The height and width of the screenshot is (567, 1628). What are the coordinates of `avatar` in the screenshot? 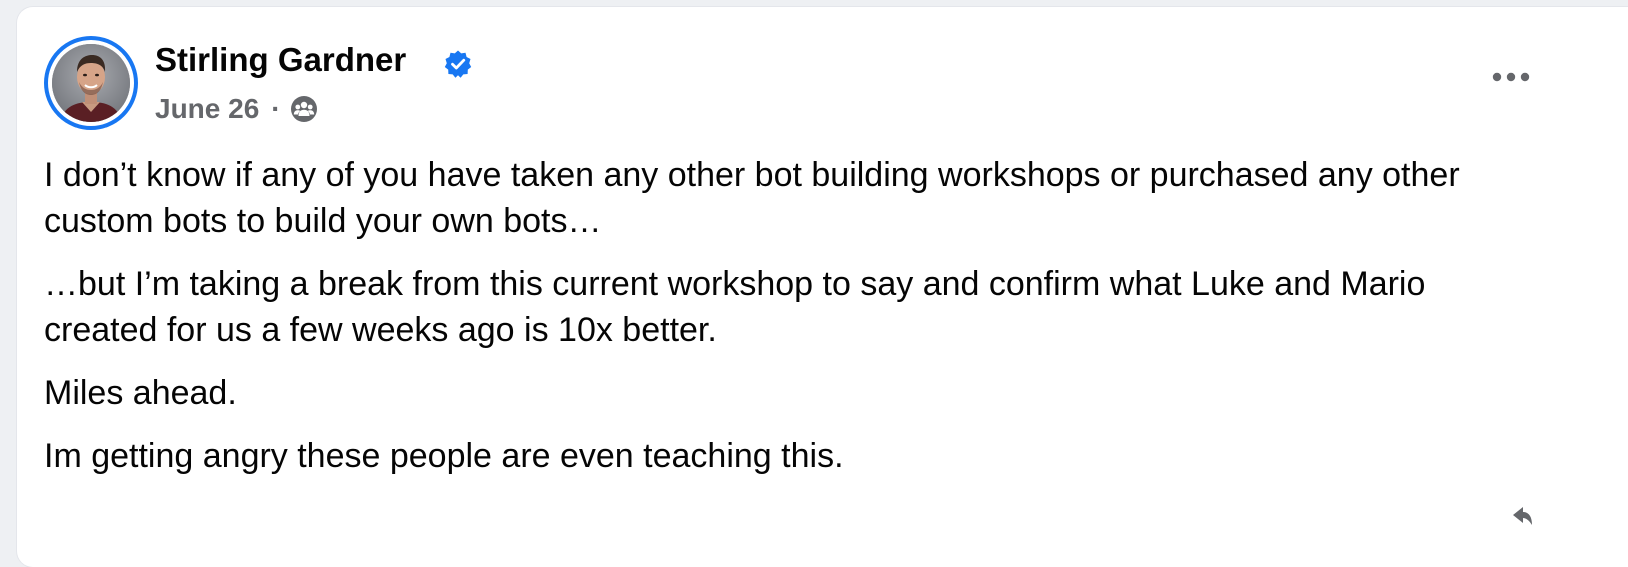 It's located at (91, 83).